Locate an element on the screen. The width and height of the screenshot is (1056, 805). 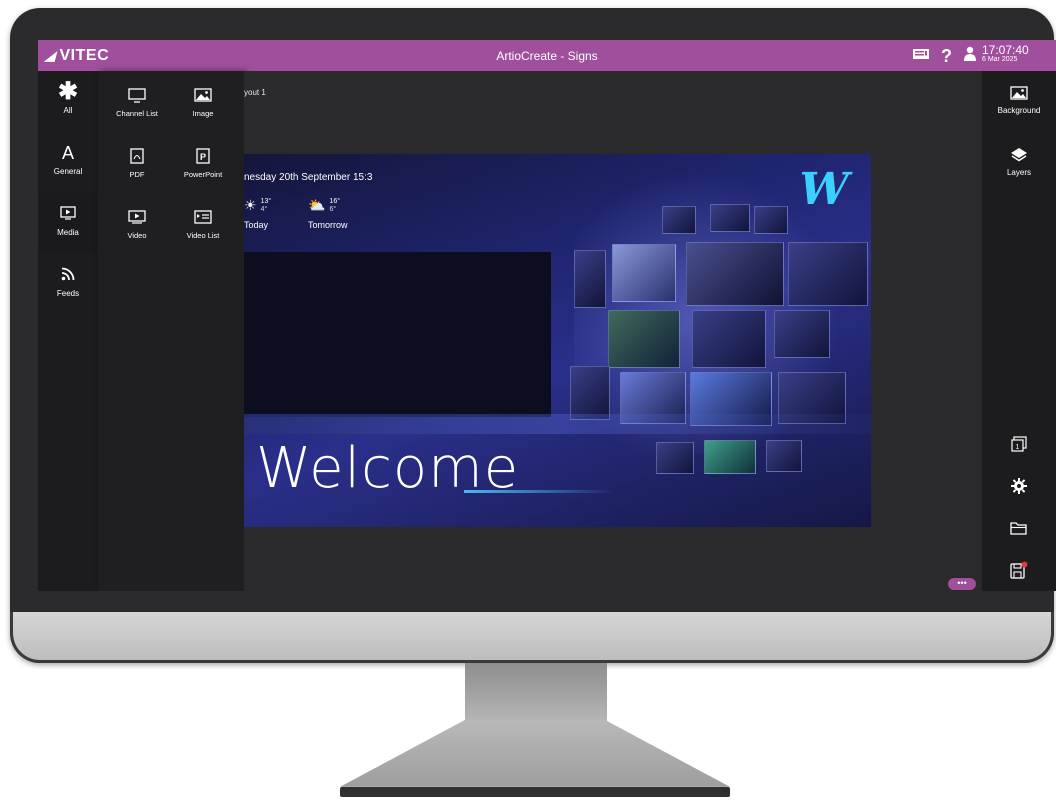
monitor-neck is located at coordinates (536, 692).